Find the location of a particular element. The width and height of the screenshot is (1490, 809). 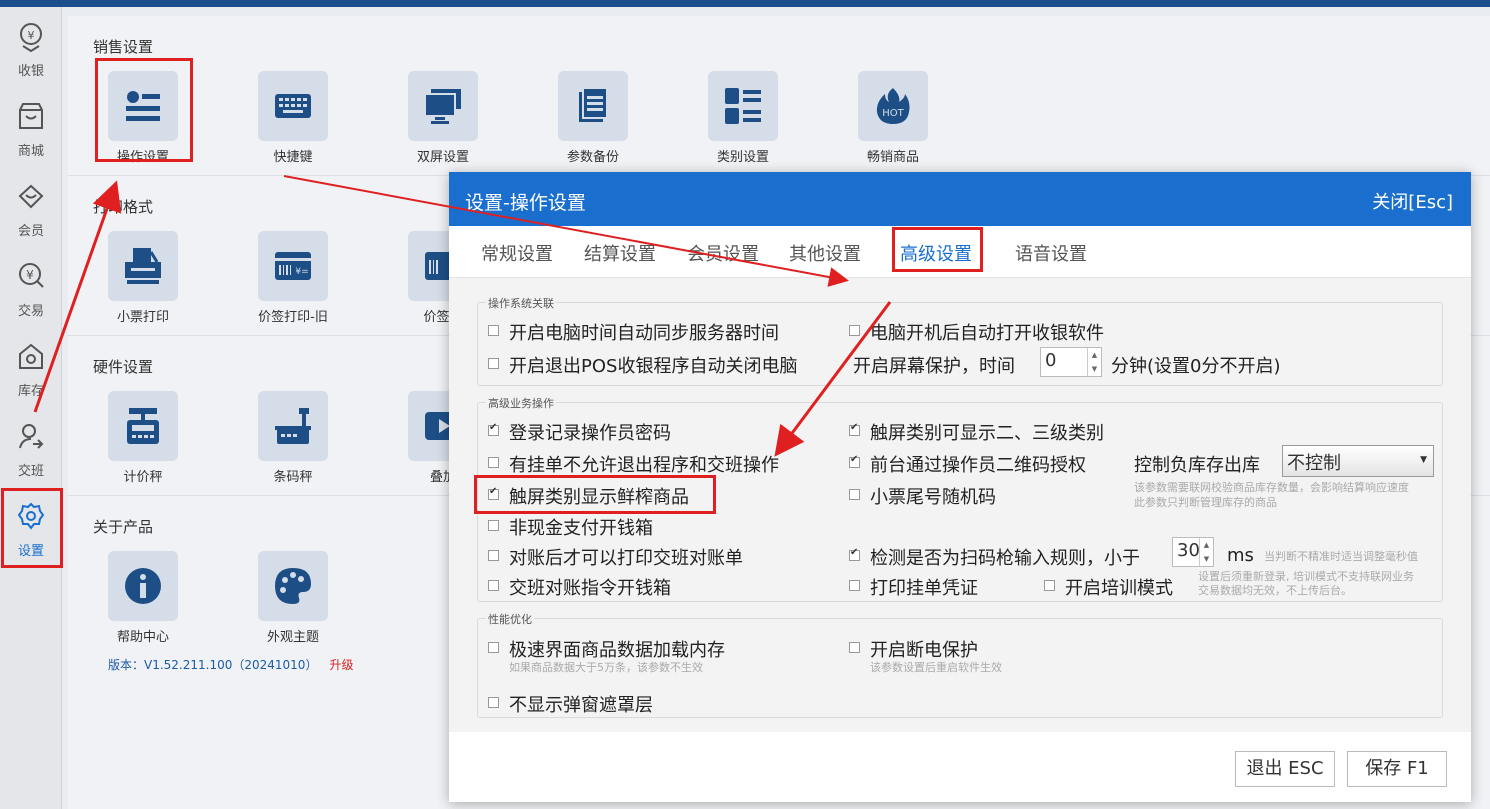

tile-appearance-theme: 外观主题 is located at coordinates (293, 611).